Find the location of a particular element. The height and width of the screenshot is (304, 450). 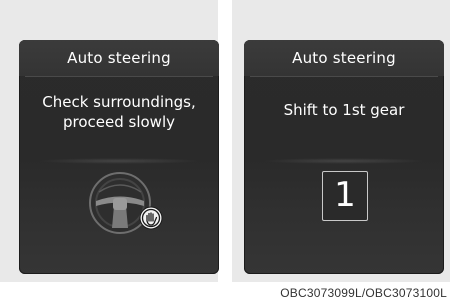

warning-message-line-2: proceed slowly is located at coordinates (118, 122).